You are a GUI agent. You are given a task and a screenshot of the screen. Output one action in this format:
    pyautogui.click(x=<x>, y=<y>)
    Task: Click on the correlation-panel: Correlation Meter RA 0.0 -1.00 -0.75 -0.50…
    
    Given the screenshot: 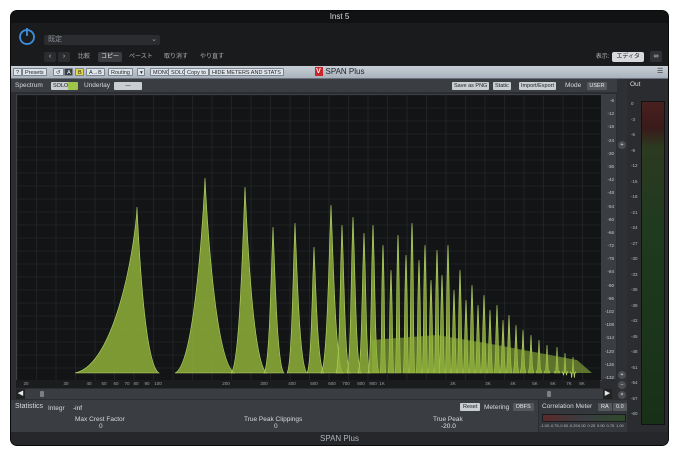 What is the action you would take?
    pyautogui.click(x=583, y=416)
    